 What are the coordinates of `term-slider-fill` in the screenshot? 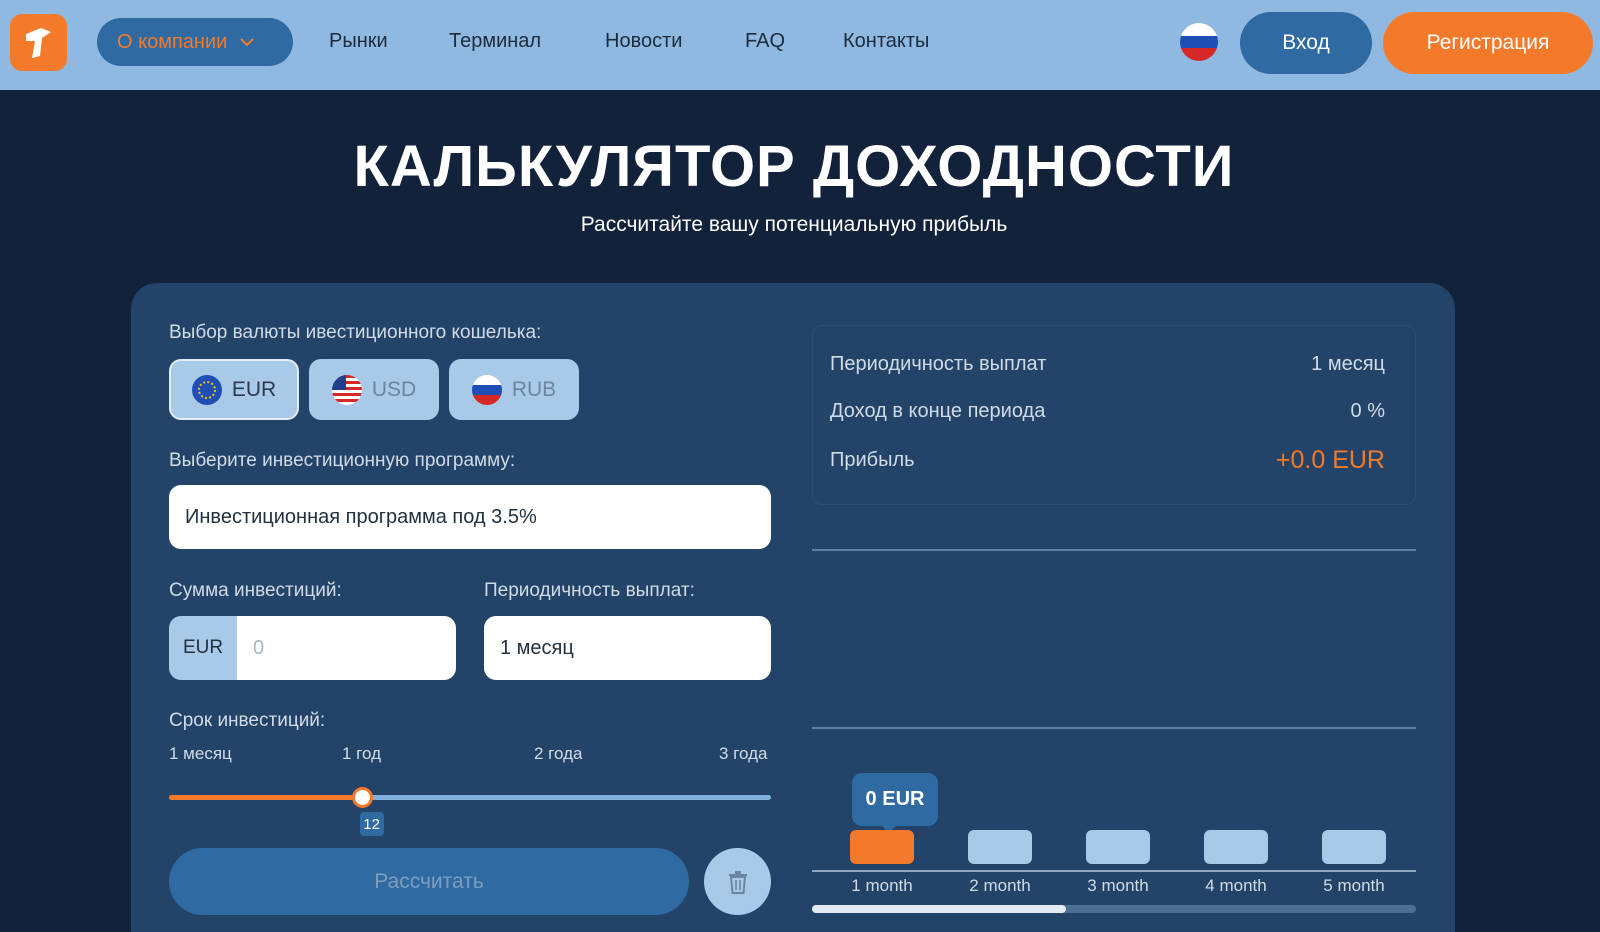 It's located at (265, 797).